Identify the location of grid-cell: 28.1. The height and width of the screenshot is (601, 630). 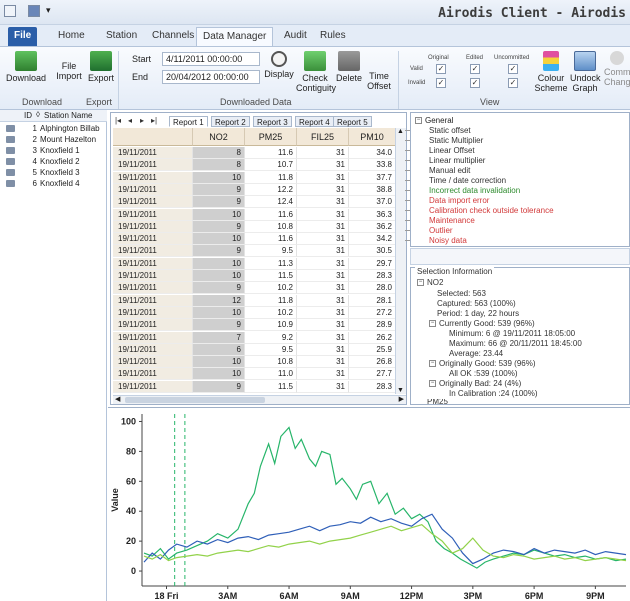
(372, 300).